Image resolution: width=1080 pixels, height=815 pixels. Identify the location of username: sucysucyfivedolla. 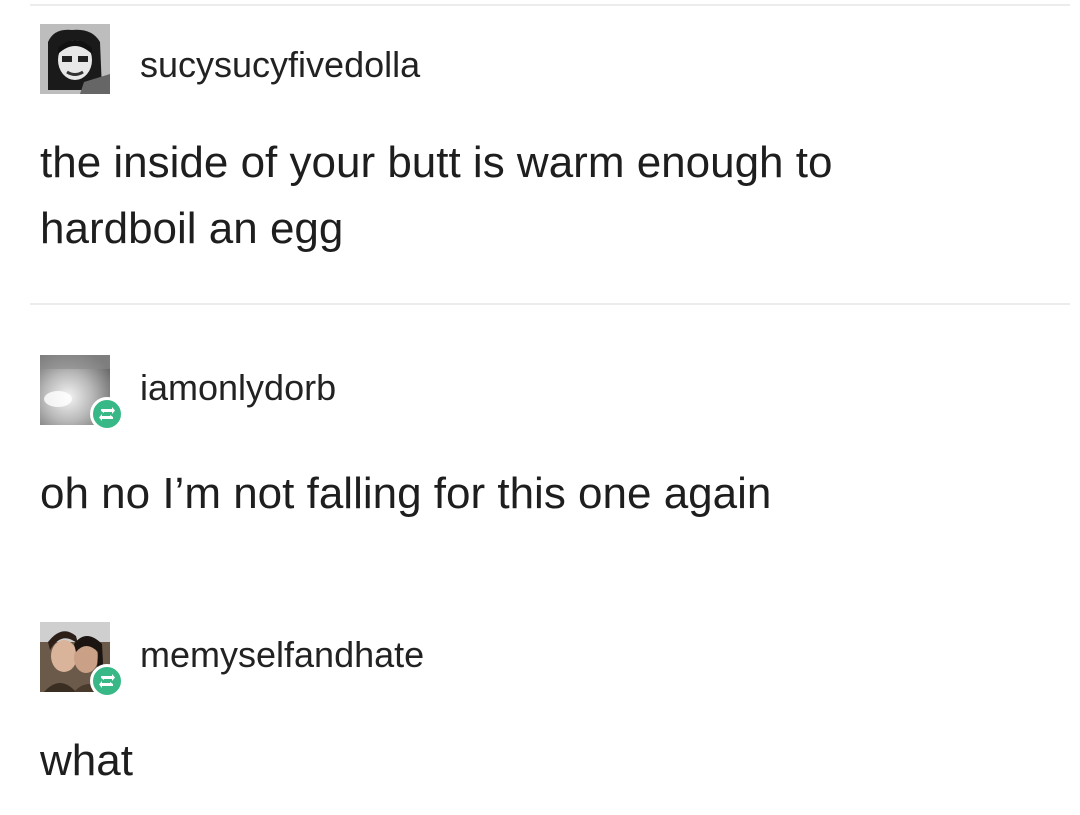
(280, 65).